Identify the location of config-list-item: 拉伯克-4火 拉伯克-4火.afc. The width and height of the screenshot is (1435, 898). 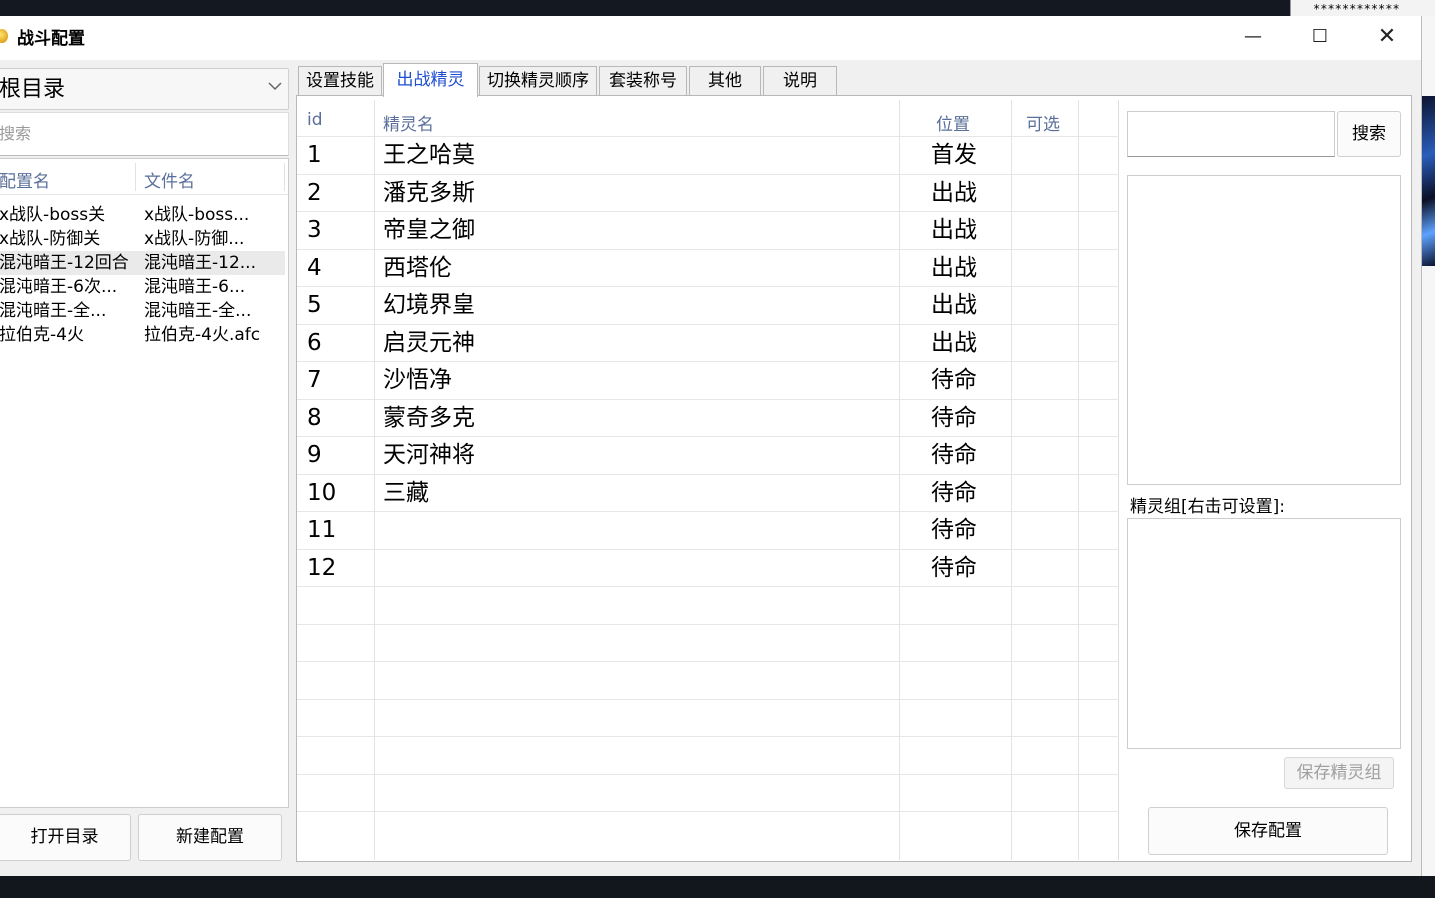
(142, 335).